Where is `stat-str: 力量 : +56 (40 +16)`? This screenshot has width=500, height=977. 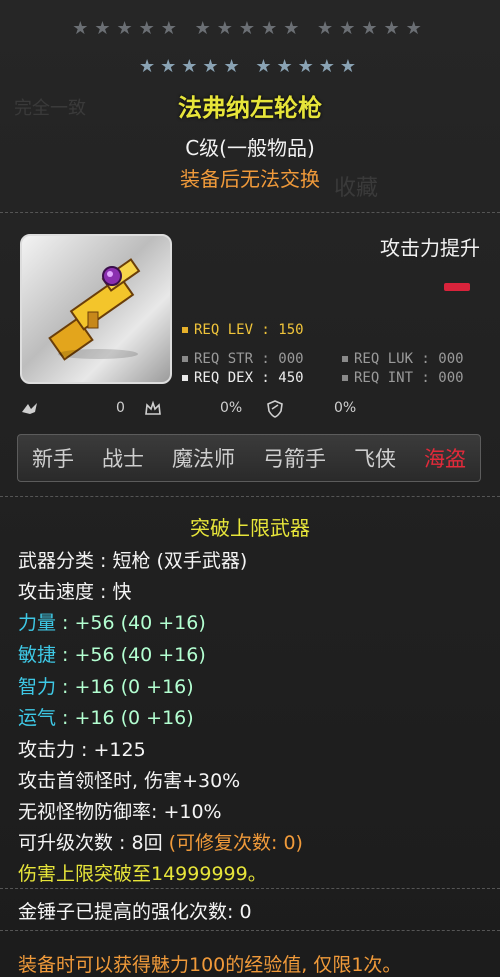 stat-str: 力量 : +56 (40 +16) is located at coordinates (112, 623).